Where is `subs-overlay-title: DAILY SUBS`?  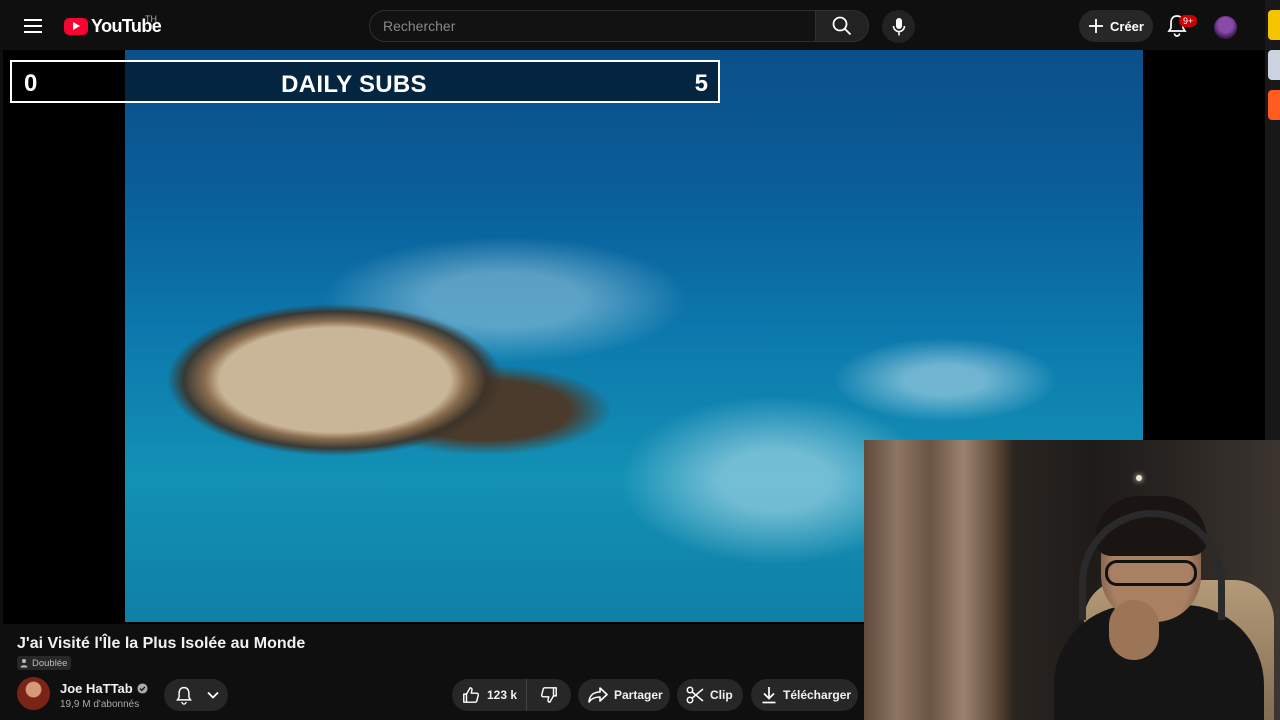
subs-overlay-title: DAILY SUBS is located at coordinates (354, 84).